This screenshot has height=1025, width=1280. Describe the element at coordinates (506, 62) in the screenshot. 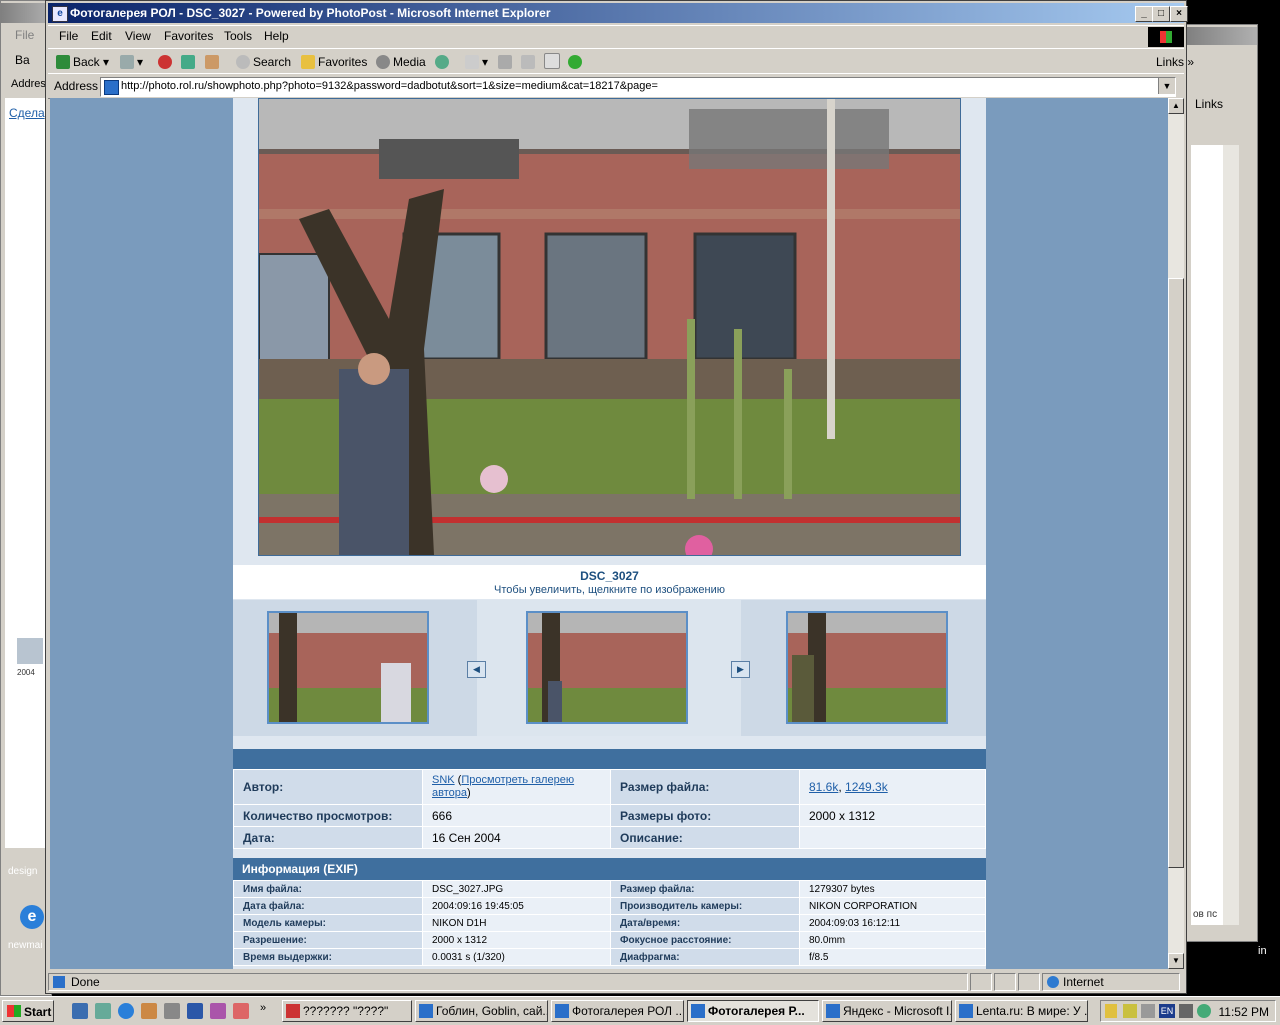

I see `print-button` at that location.